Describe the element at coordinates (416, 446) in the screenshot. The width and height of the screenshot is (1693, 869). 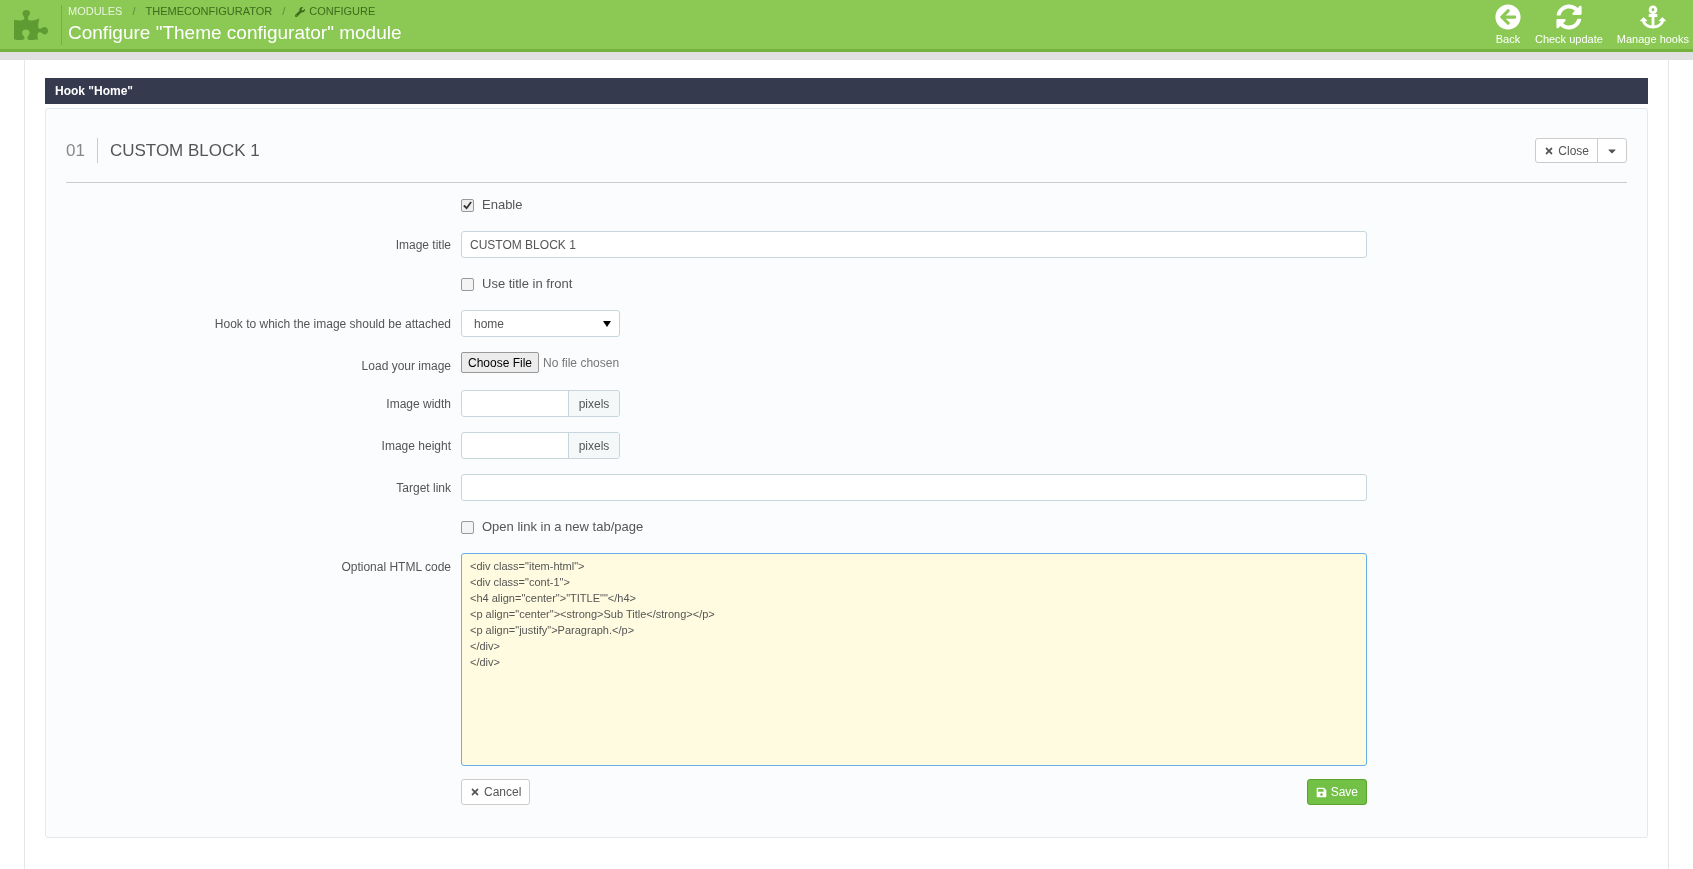
I see `field-label: Image height` at that location.